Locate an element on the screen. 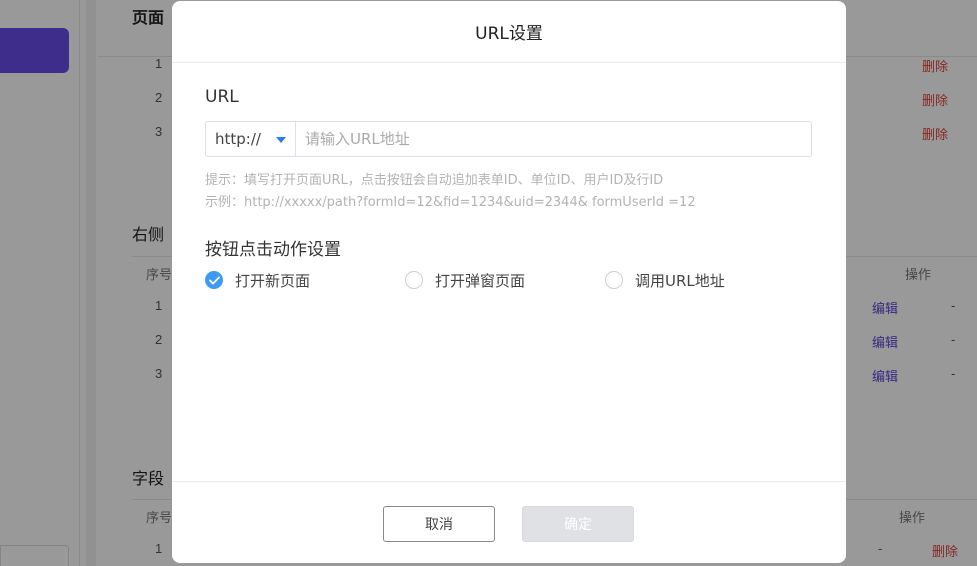 Image resolution: width=977 pixels, height=566 pixels. hint-text: 提示：填写打开页面URL，点击按钮会自动追加表单ID、单位ID、用户ID及行ID is located at coordinates (434, 180).